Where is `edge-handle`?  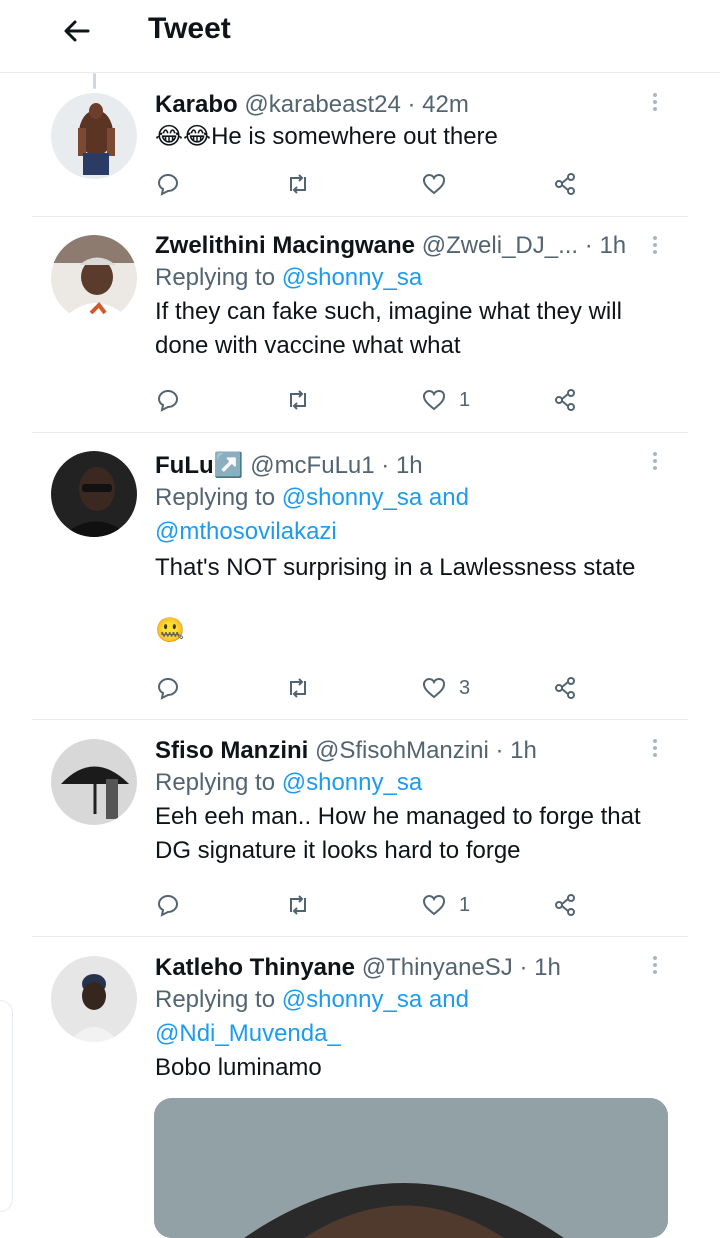
edge-handle is located at coordinates (6, 1106).